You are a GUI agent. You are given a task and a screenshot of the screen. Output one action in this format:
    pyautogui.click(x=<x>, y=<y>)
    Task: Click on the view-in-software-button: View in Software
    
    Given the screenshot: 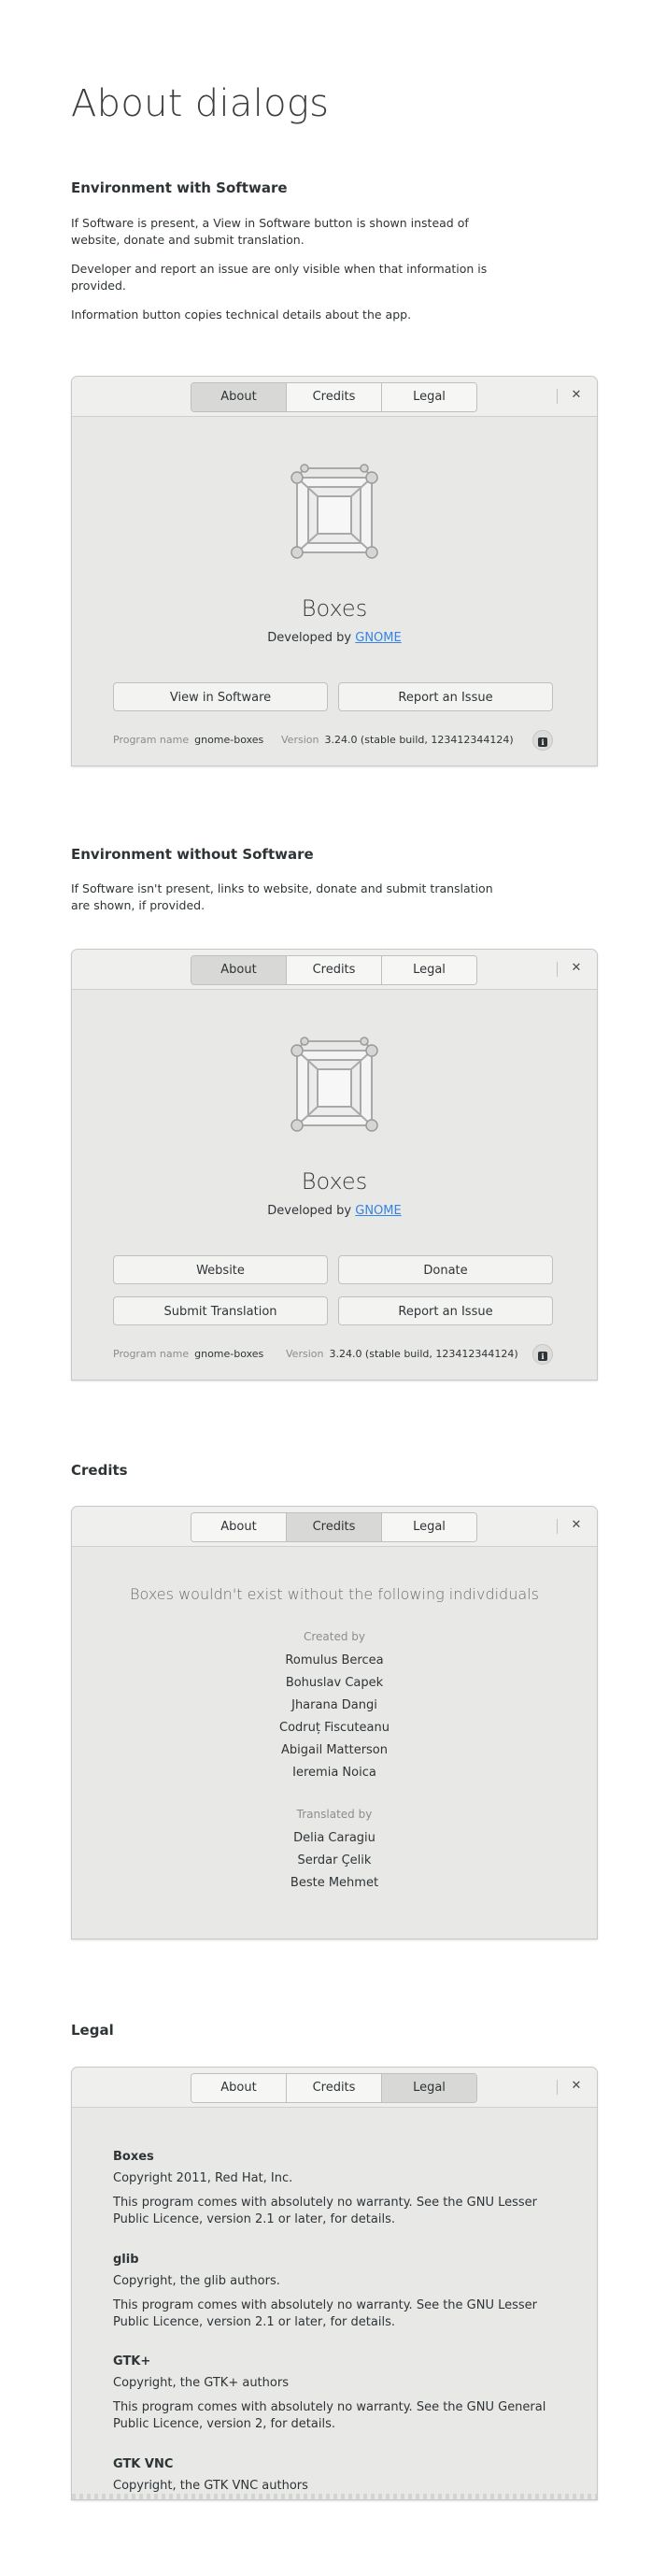 What is the action you would take?
    pyautogui.click(x=220, y=696)
    